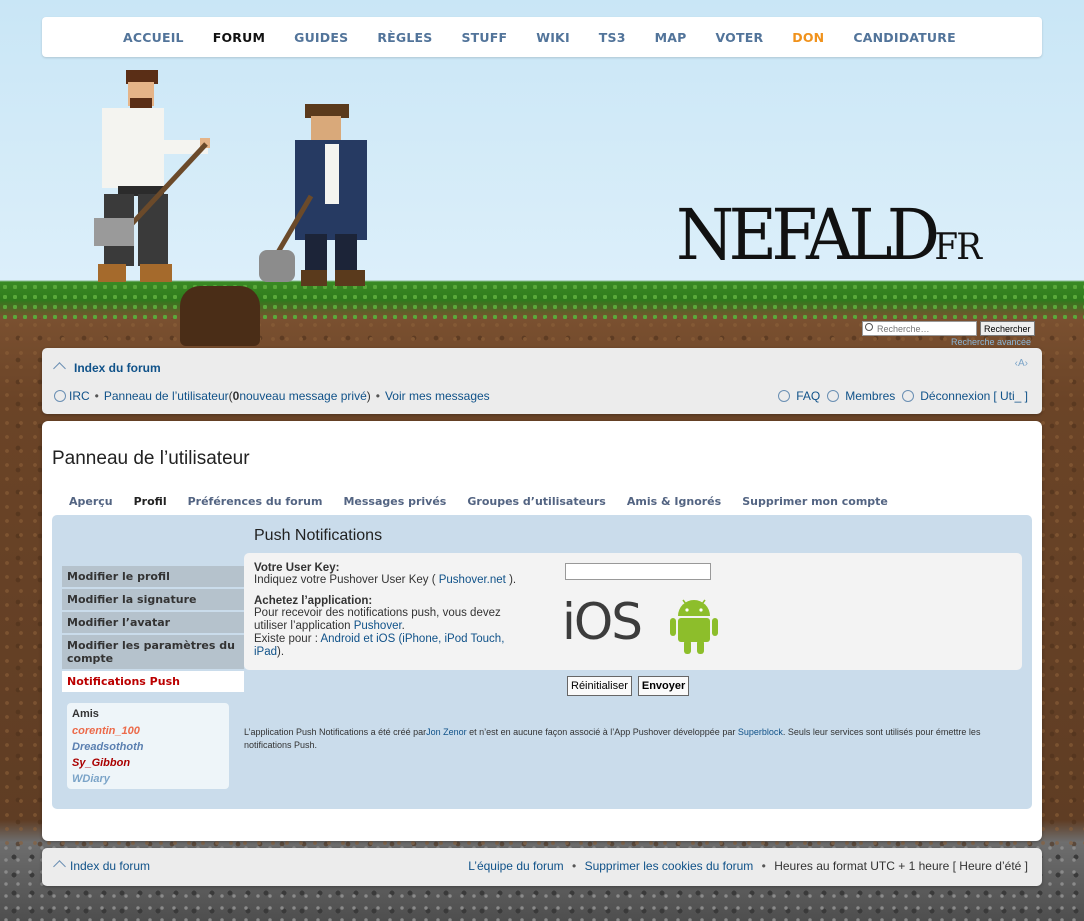 Image resolution: width=1084 pixels, height=921 pixels. What do you see at coordinates (829, 235) in the screenshot?
I see `site-logo: NEFALDFR` at bounding box center [829, 235].